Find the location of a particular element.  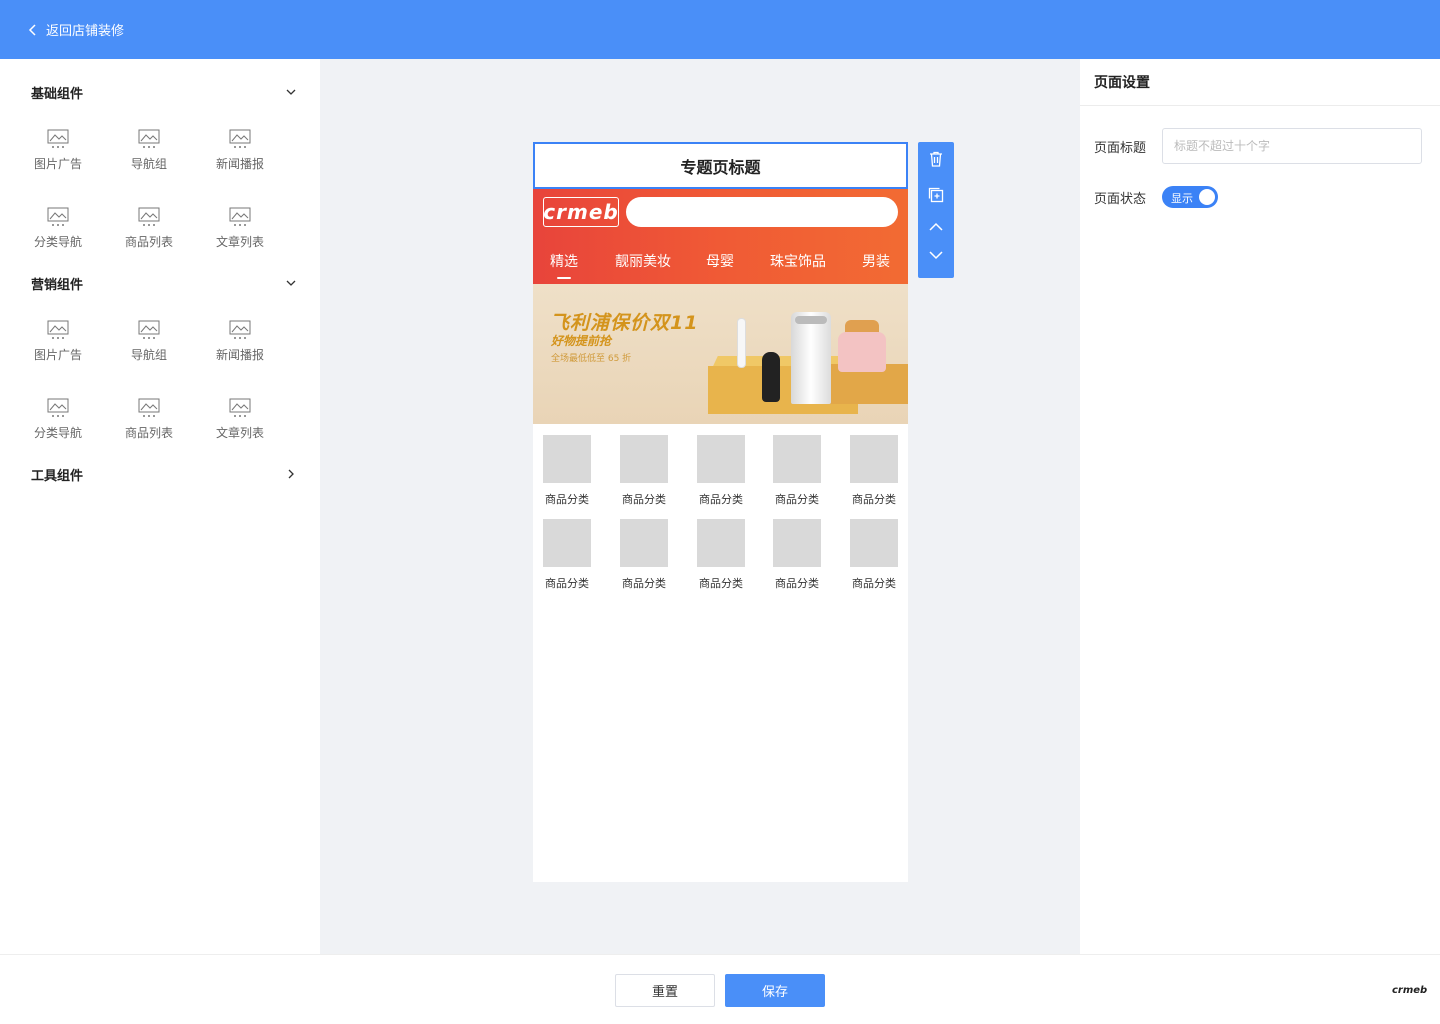

back-link: 返回店铺装修 is located at coordinates (76, 29).